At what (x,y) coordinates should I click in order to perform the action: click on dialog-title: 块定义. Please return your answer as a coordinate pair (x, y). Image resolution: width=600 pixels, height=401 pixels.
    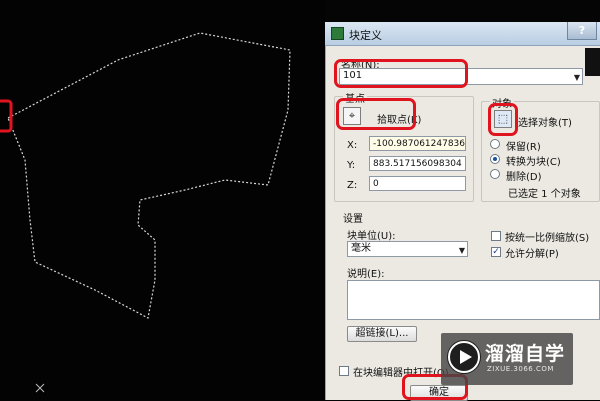
    Looking at the image, I should click on (365, 35).